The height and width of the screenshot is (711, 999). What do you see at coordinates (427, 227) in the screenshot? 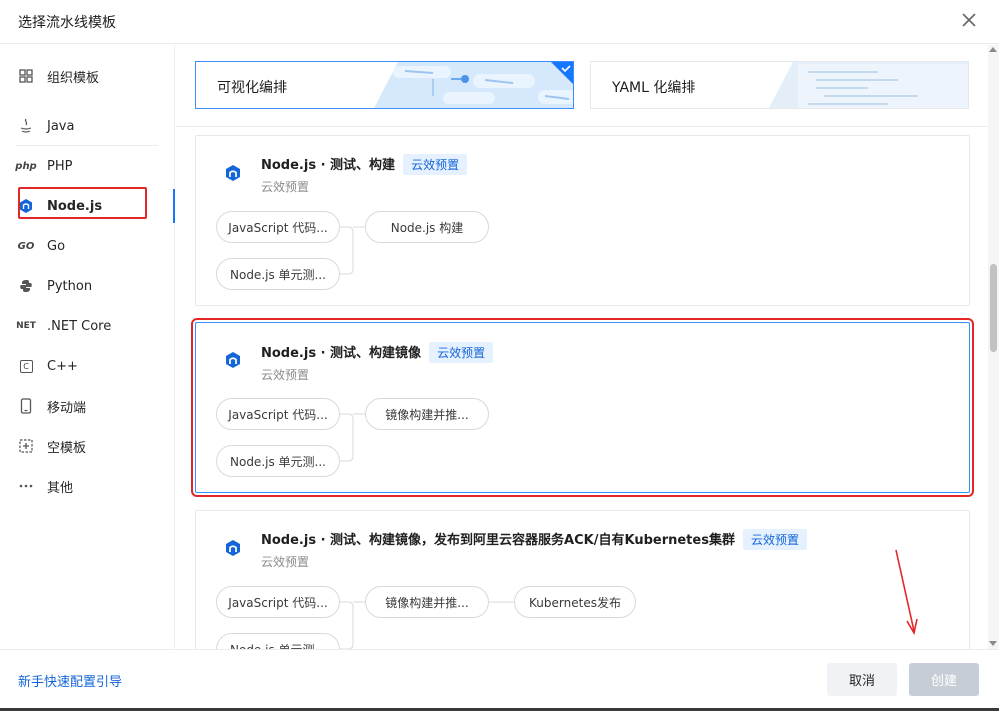
I see `stage-node: Node.js 构建` at bounding box center [427, 227].